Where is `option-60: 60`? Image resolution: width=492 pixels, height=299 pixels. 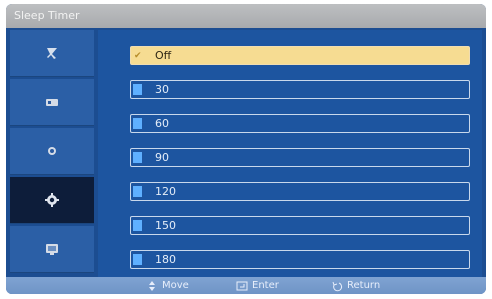
option-60: 60 is located at coordinates (300, 123).